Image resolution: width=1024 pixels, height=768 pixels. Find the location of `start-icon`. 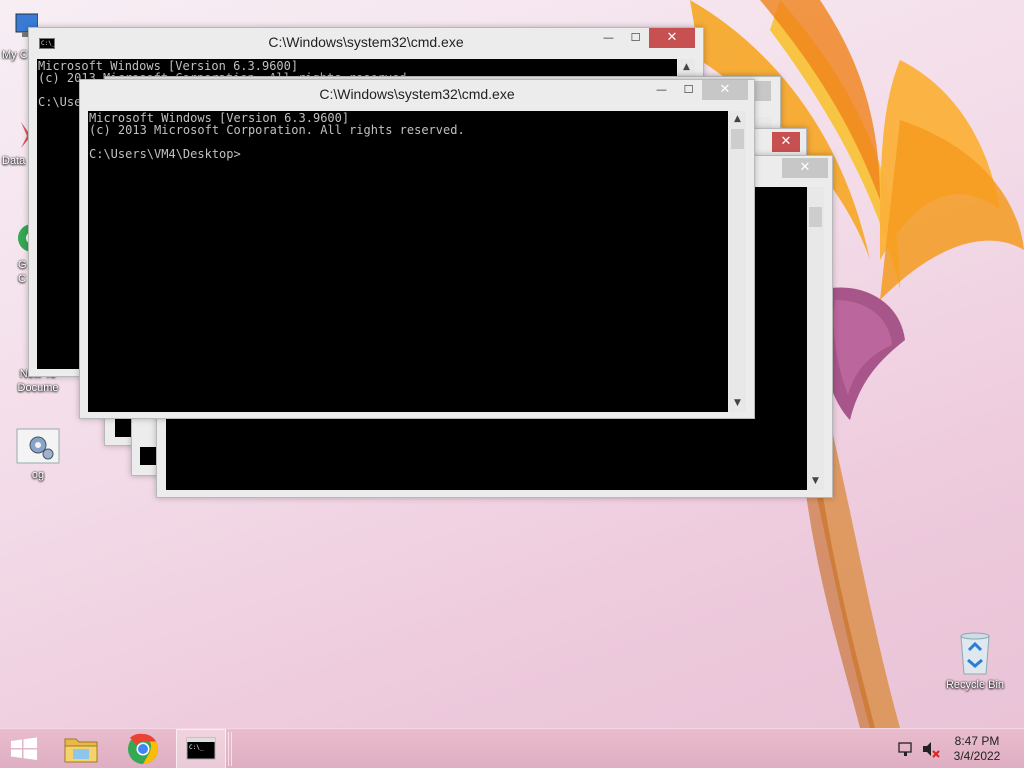

start-icon is located at coordinates (24, 748).